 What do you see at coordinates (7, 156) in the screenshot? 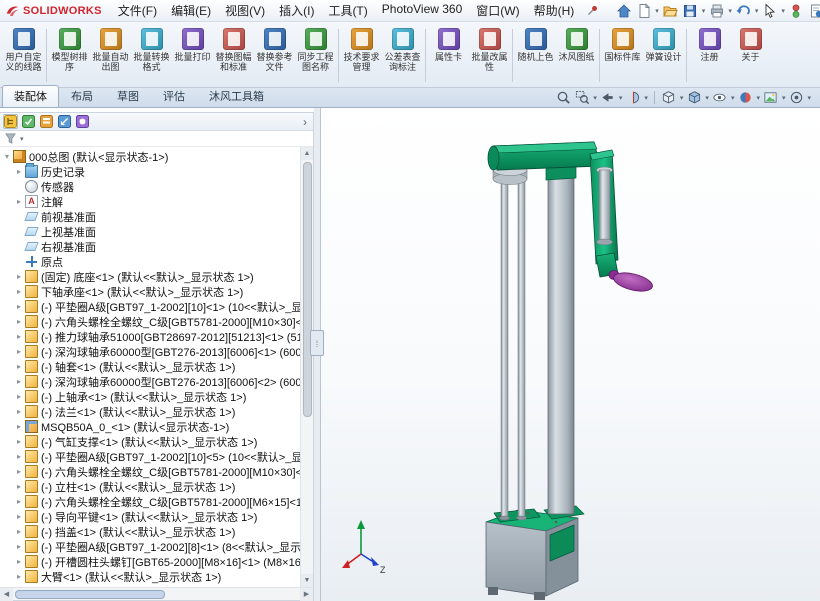
I see `collapse-arrow-icon: ▾` at bounding box center [7, 156].